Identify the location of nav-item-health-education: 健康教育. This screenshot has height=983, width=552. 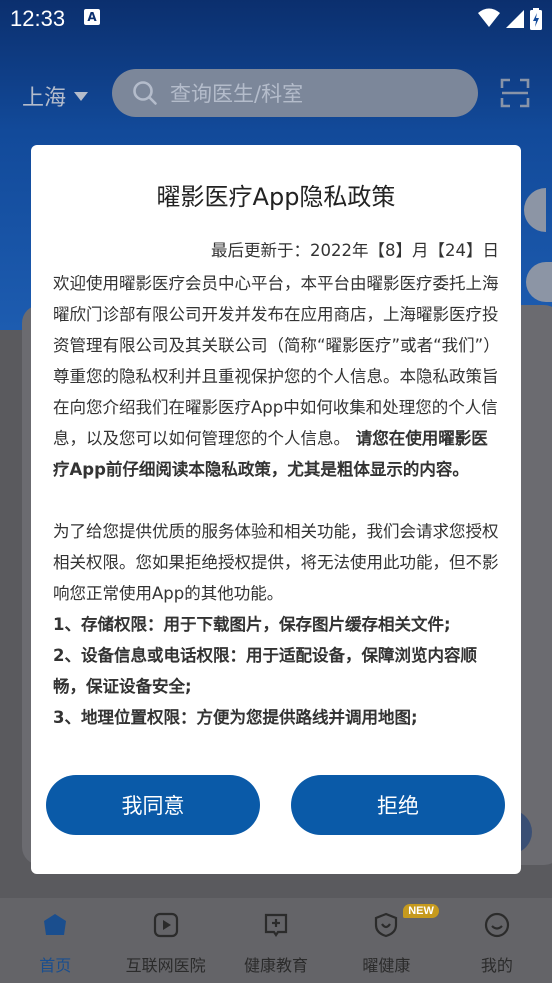
(276, 940).